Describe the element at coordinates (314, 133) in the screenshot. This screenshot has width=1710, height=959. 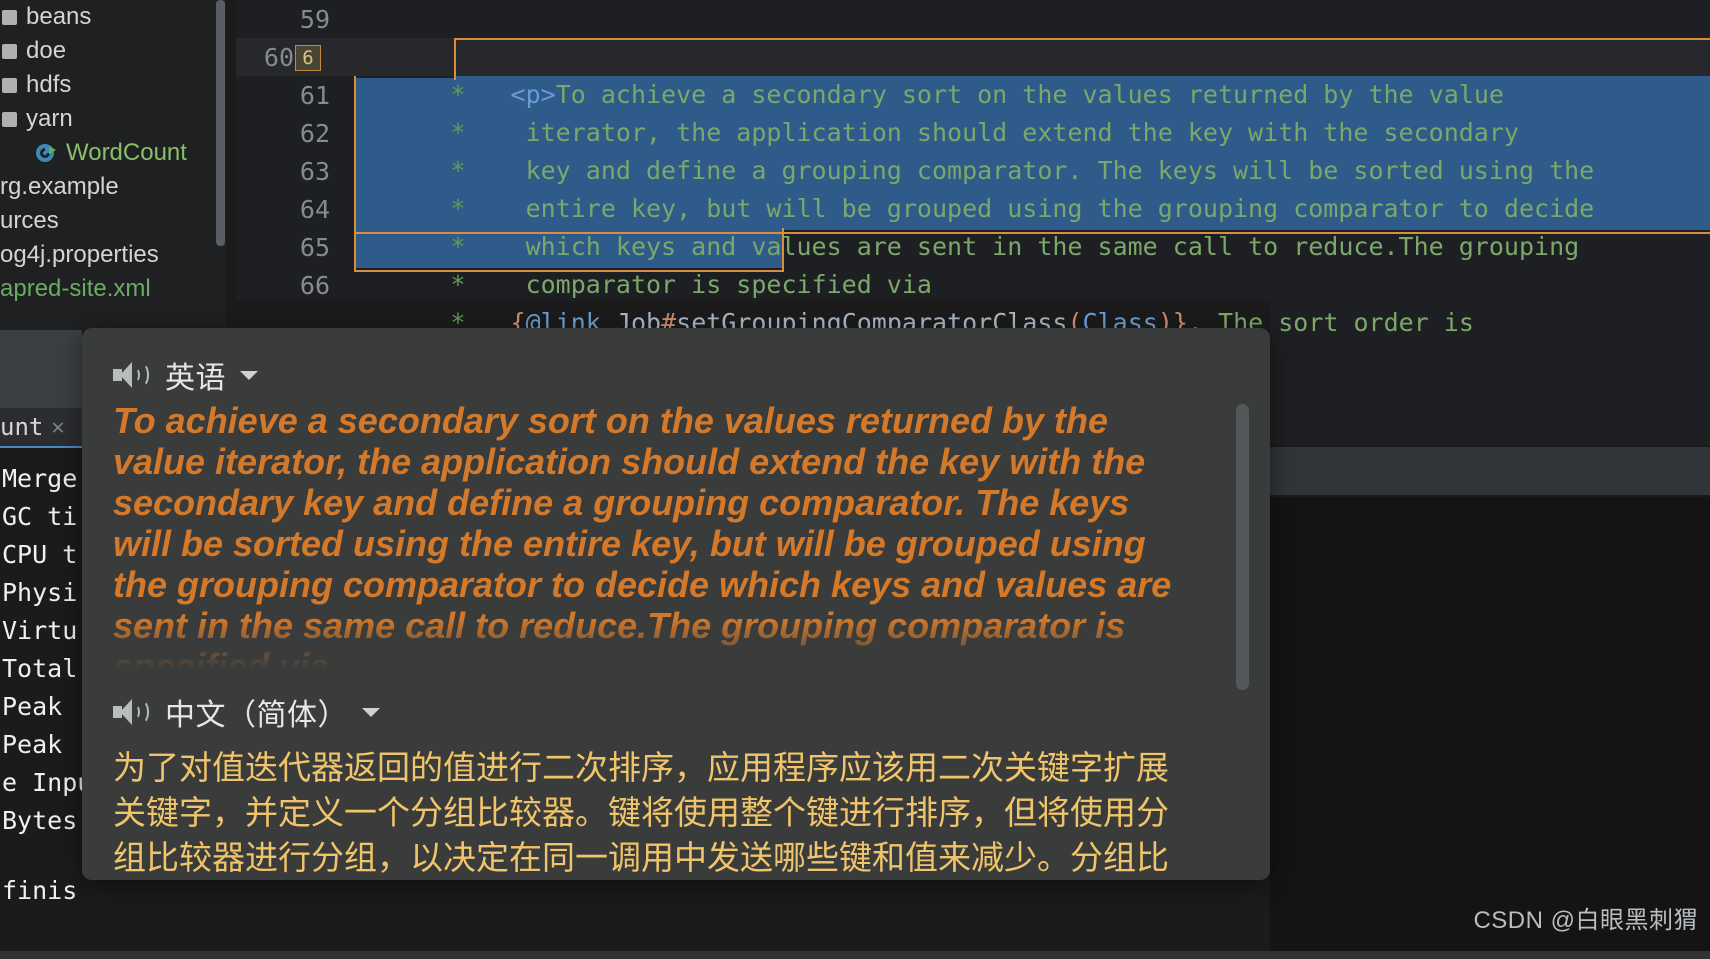
I see `line-number: 62` at that location.